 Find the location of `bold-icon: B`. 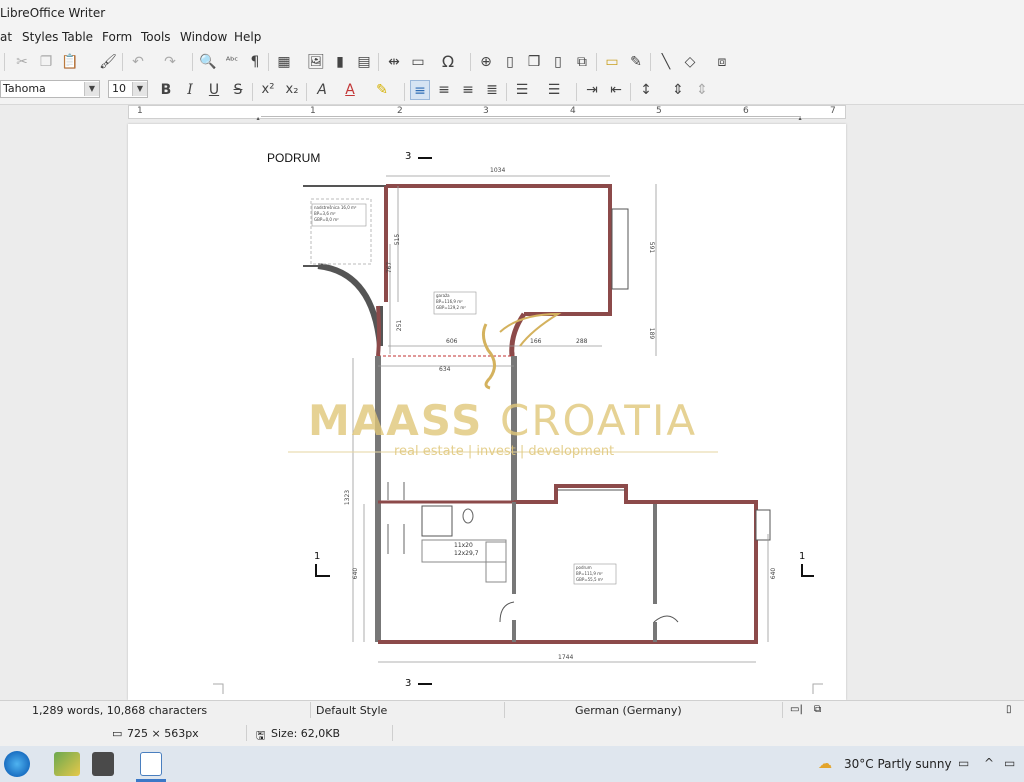

bold-icon: B is located at coordinates (166, 90).